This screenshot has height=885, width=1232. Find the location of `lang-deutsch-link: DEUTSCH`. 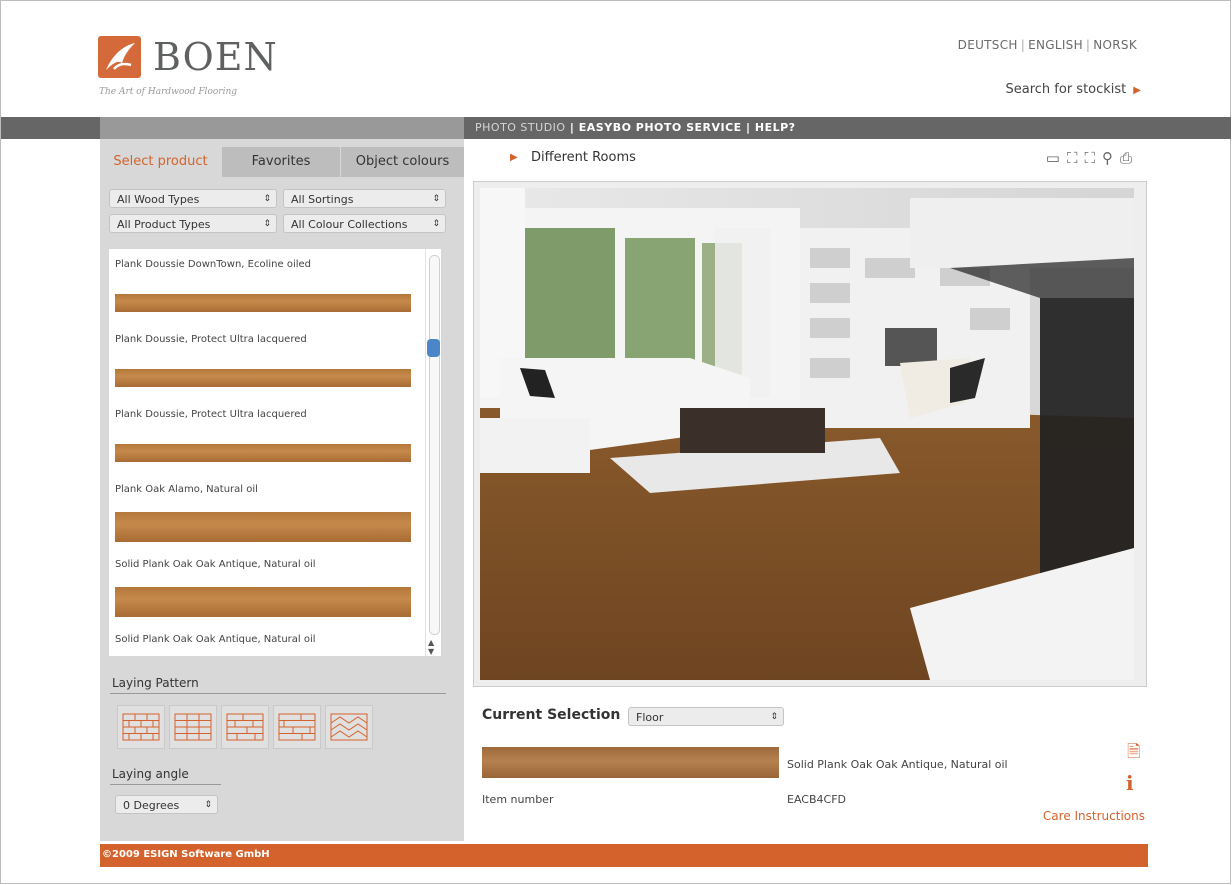

lang-deutsch-link: DEUTSCH is located at coordinates (988, 45).